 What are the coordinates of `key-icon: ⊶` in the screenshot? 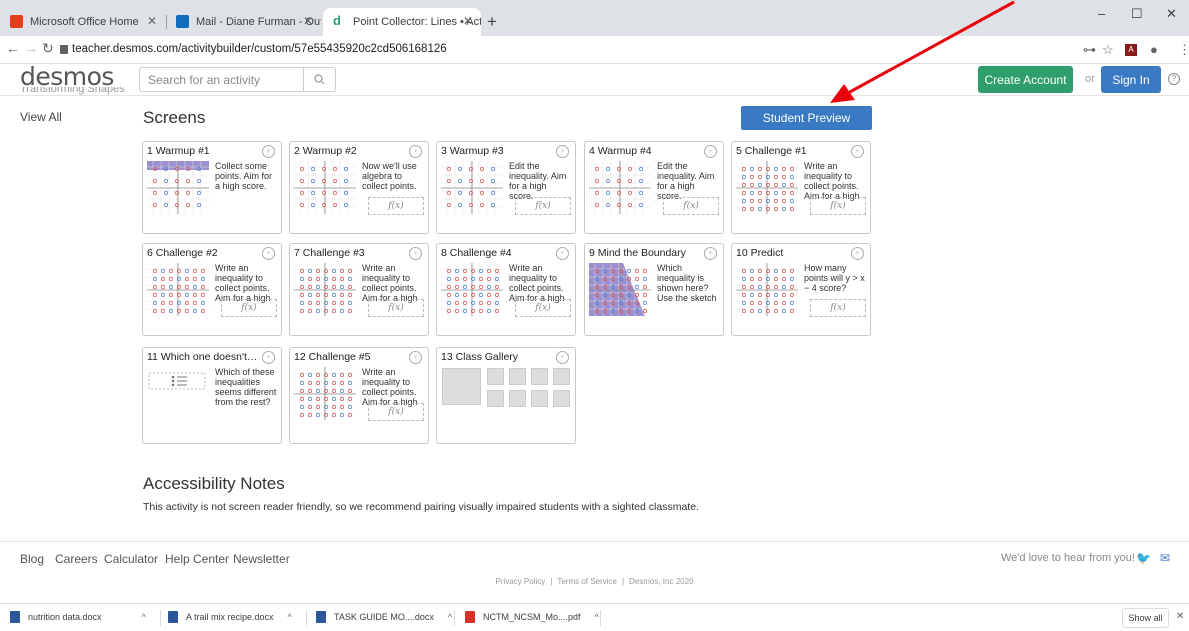 It's located at (1089, 50).